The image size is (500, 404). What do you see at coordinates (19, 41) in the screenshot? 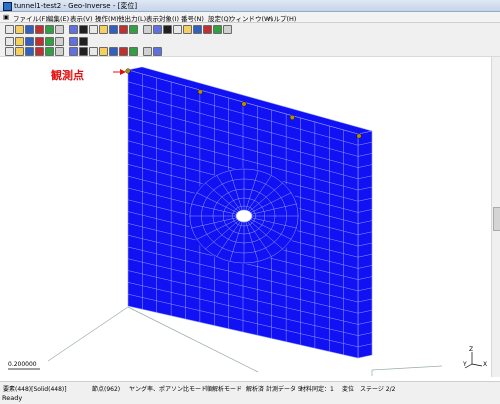
I see `solid-icon` at bounding box center [19, 41].